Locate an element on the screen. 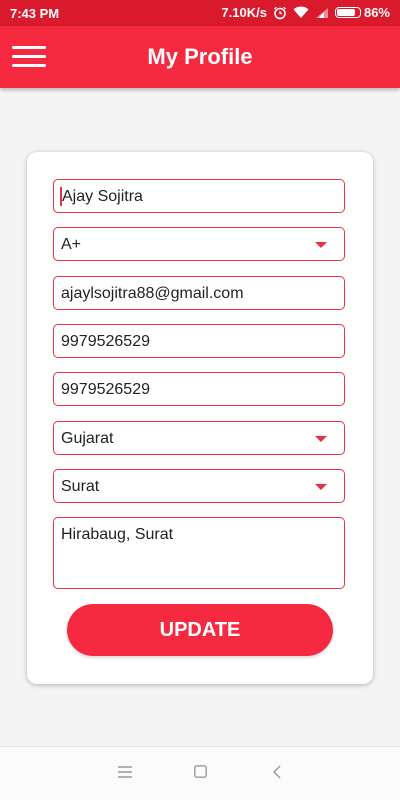 This screenshot has width=400, height=800. battery-fill is located at coordinates (345, 12).